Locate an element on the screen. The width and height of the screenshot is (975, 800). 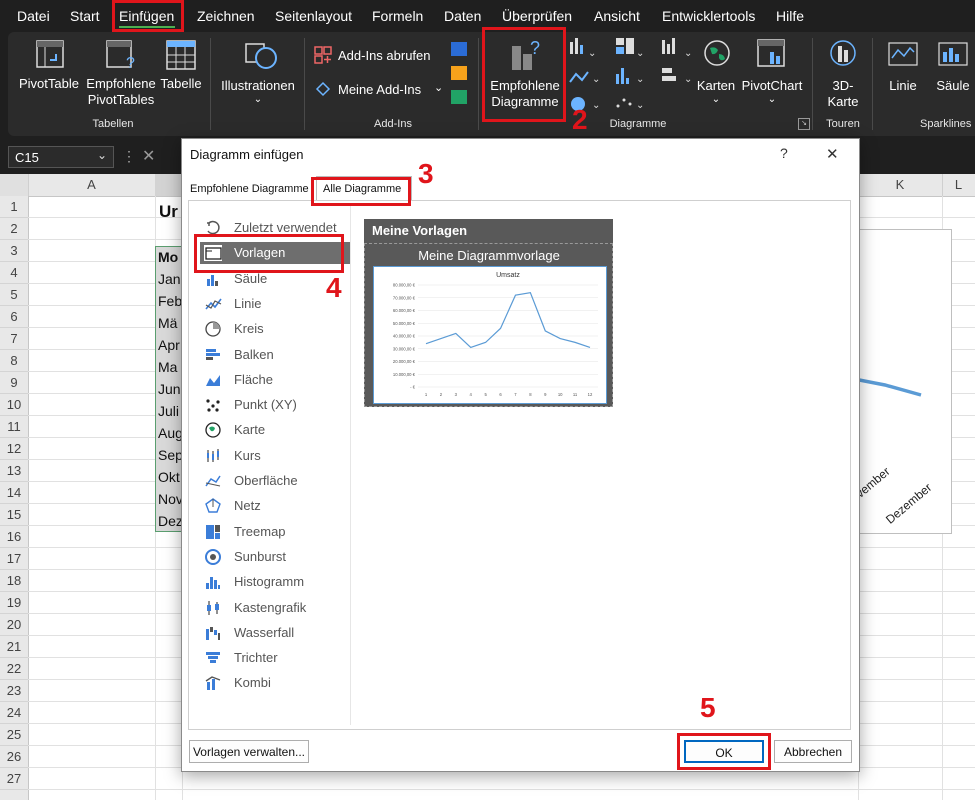
dialog-launcher-icon: ↘ is located at coordinates (804, 124).